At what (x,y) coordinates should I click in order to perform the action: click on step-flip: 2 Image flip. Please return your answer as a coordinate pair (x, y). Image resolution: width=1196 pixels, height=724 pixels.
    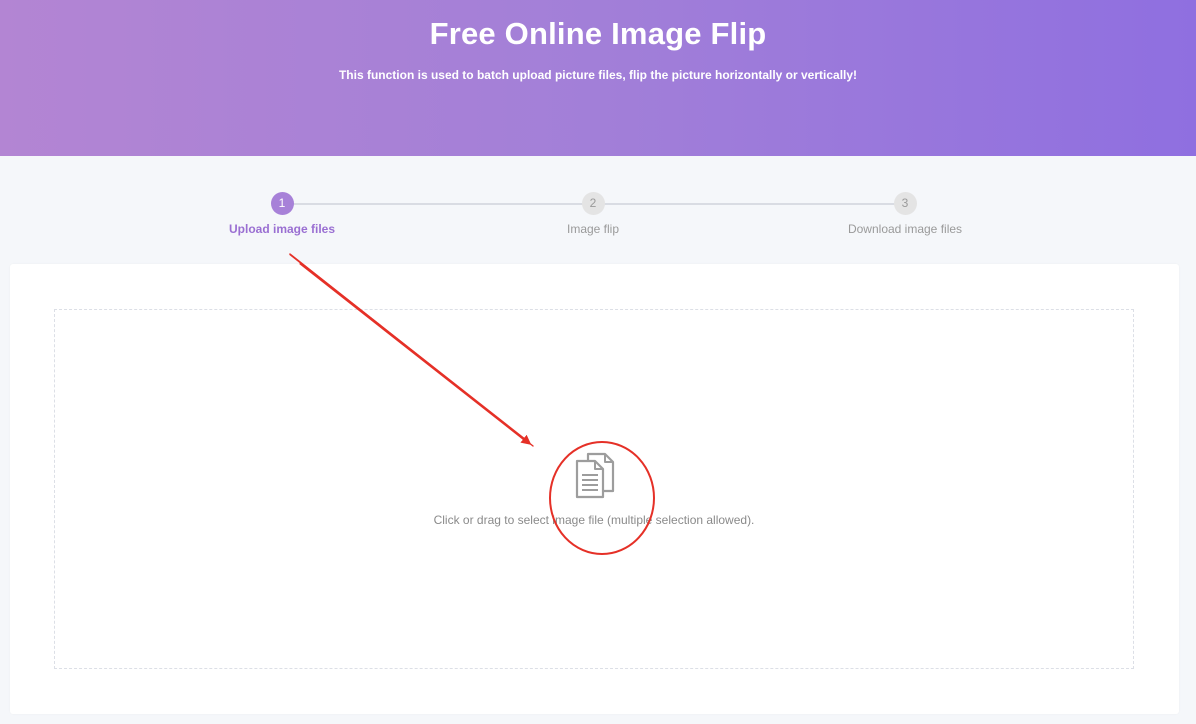
    Looking at the image, I should click on (593, 214).